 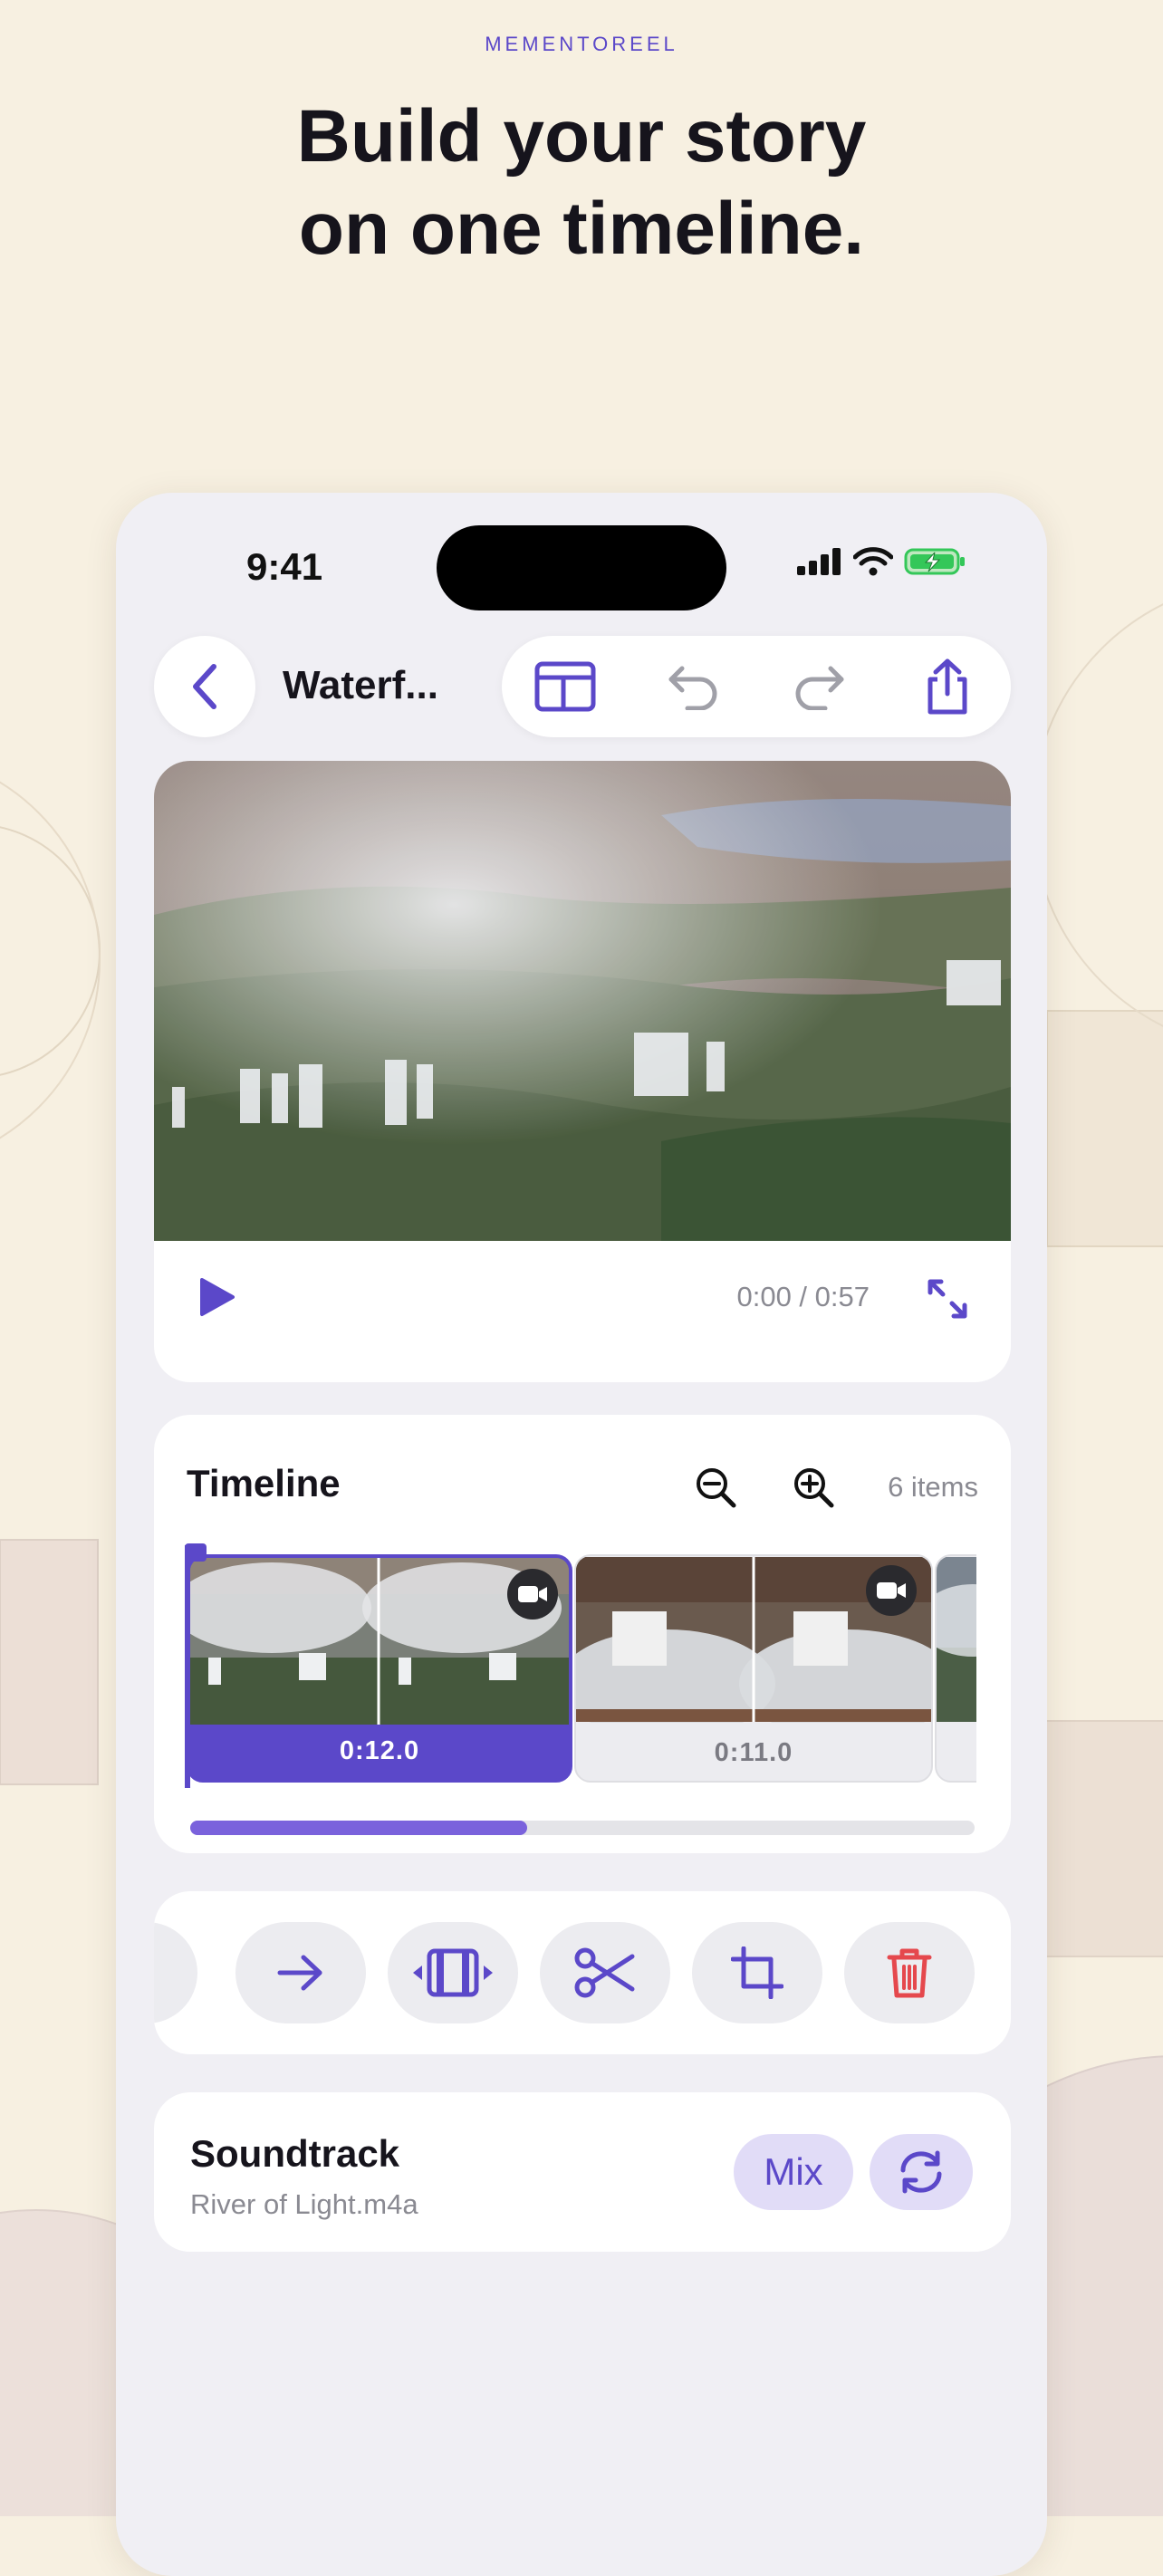 I want to click on share-icon, so click(x=948, y=686).